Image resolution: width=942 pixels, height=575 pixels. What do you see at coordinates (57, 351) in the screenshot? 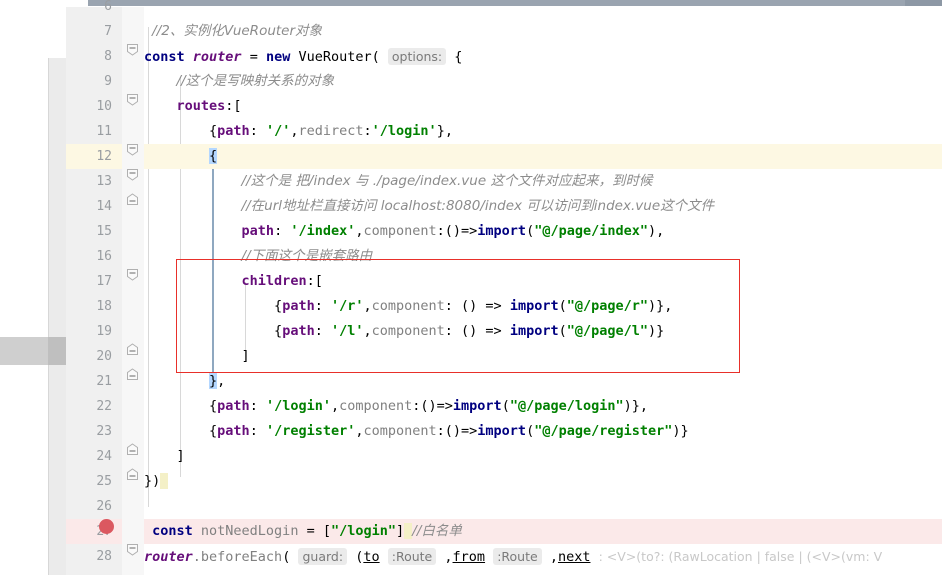
I see `left-horizontal-scrollbar-thumb-overlap` at bounding box center [57, 351].